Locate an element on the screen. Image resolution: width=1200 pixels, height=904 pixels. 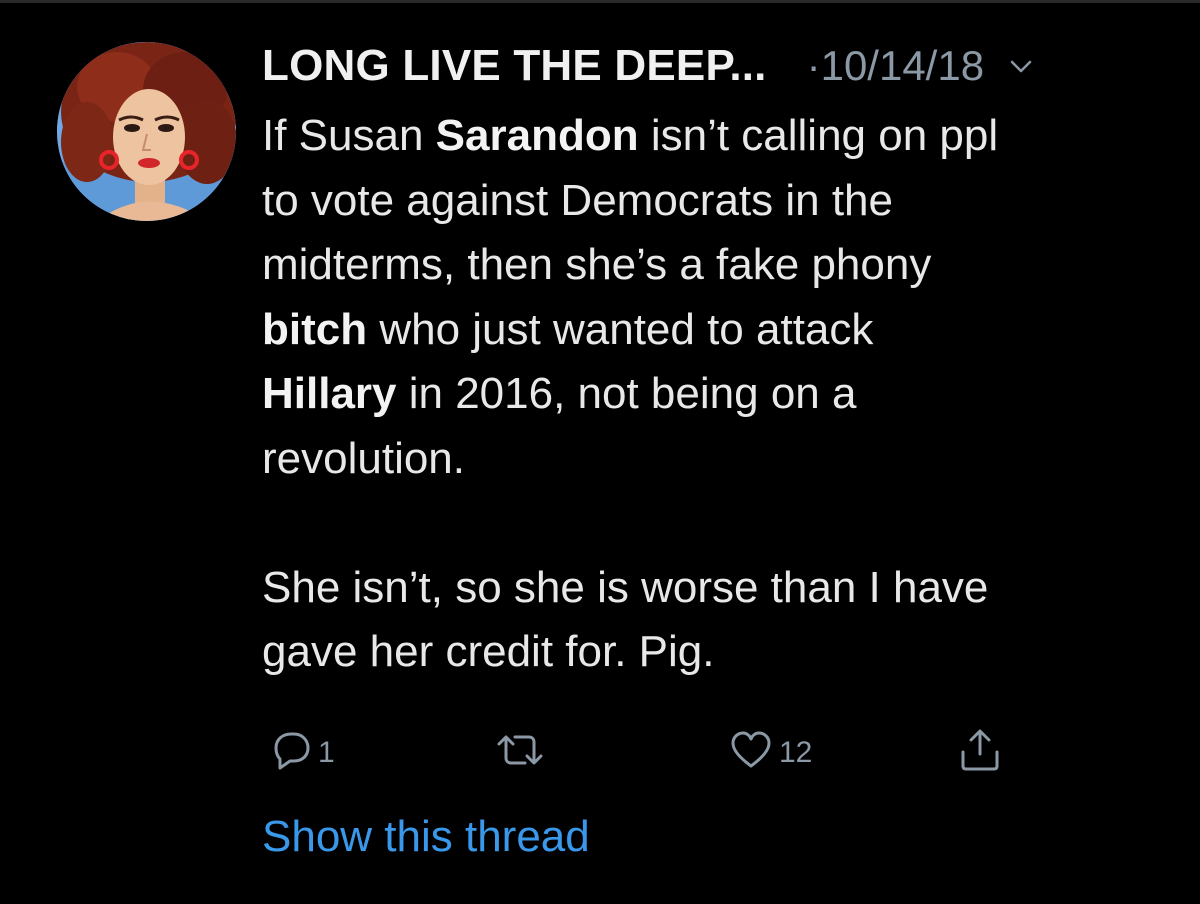
tweet-line: revolution. is located at coordinates (364, 458).